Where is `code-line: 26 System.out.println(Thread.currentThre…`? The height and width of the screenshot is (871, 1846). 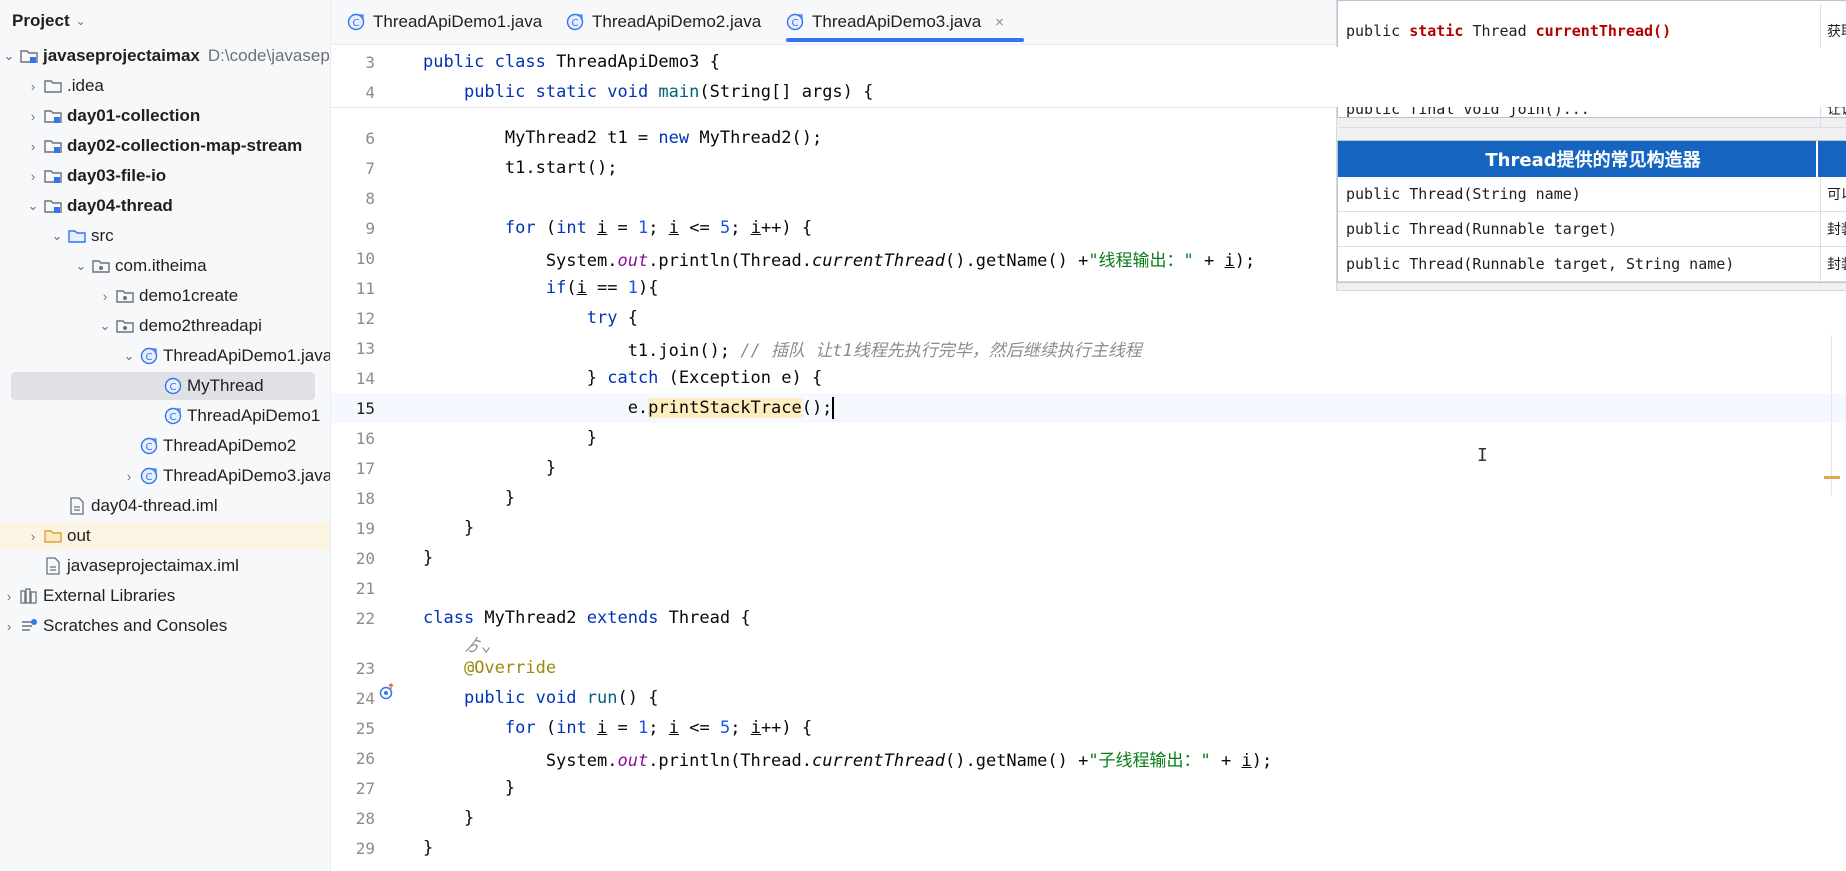
code-line: 26 System.out.println(Thread.currentThre… is located at coordinates (1088, 758).